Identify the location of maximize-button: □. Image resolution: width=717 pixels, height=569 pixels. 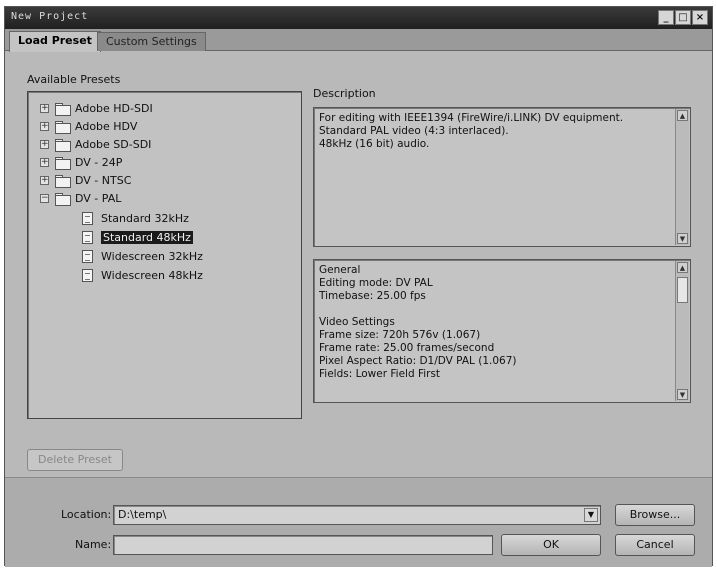
(683, 17).